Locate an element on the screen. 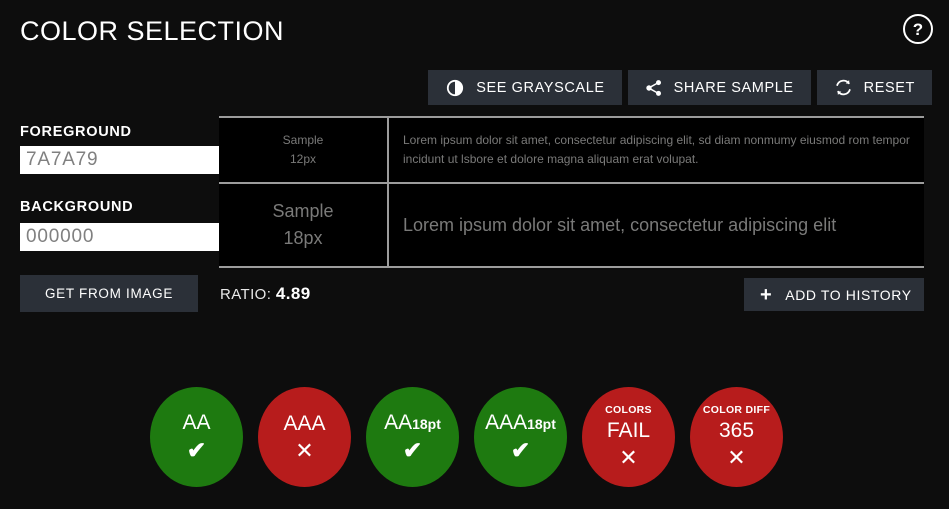 The width and height of the screenshot is (949, 509). add-to-history-label: ADD TO HISTORY is located at coordinates (848, 294).